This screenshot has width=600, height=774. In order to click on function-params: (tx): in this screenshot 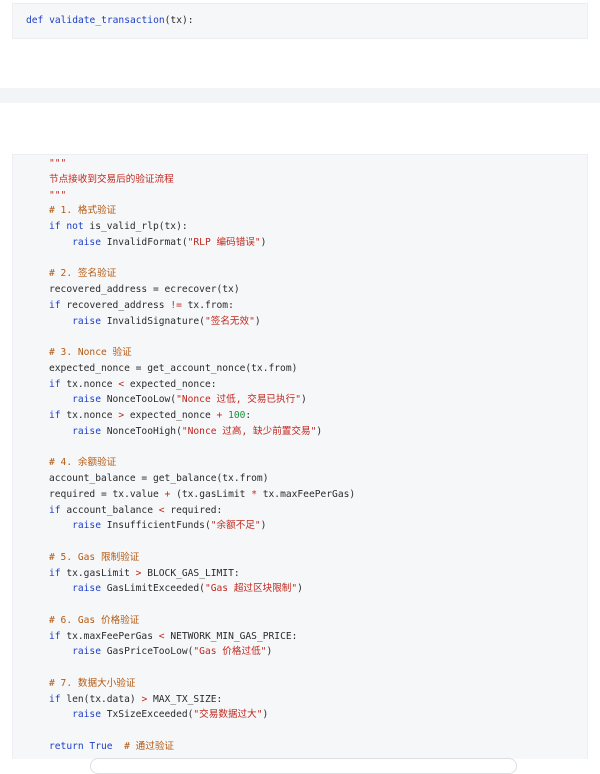, I will do `click(179, 20)`.